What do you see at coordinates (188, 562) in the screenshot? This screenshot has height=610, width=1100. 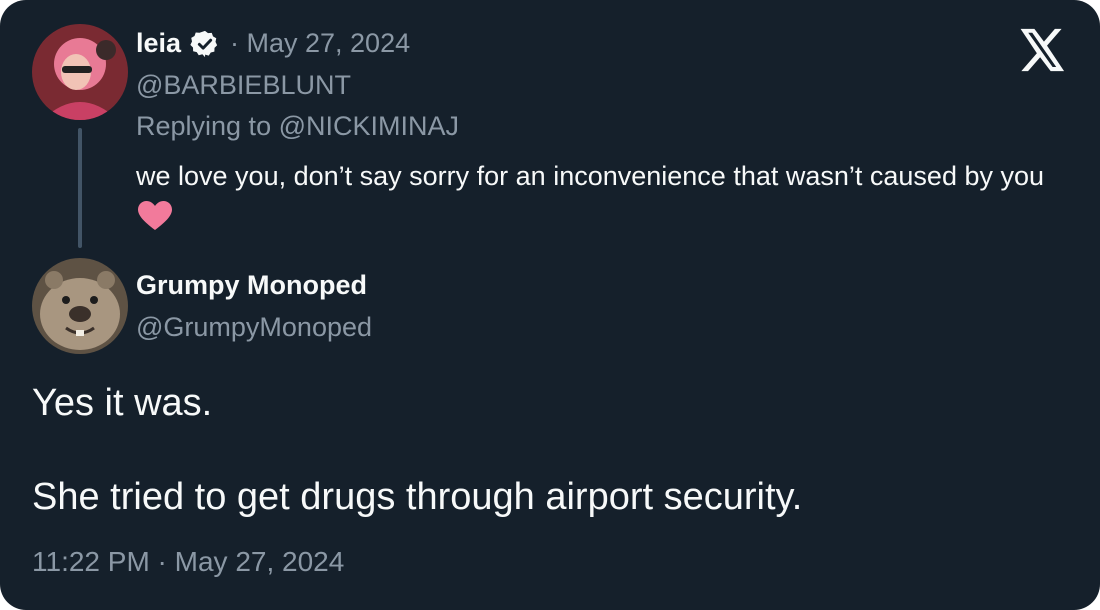 I see `tweet-timestamp: 11:22 PM · May 27, 2024` at bounding box center [188, 562].